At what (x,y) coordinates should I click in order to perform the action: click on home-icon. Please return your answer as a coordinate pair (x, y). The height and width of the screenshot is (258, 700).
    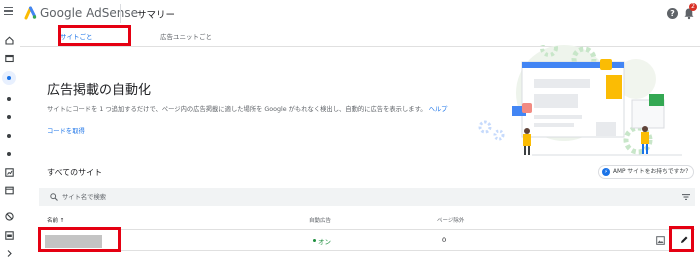
    Looking at the image, I should click on (9, 40).